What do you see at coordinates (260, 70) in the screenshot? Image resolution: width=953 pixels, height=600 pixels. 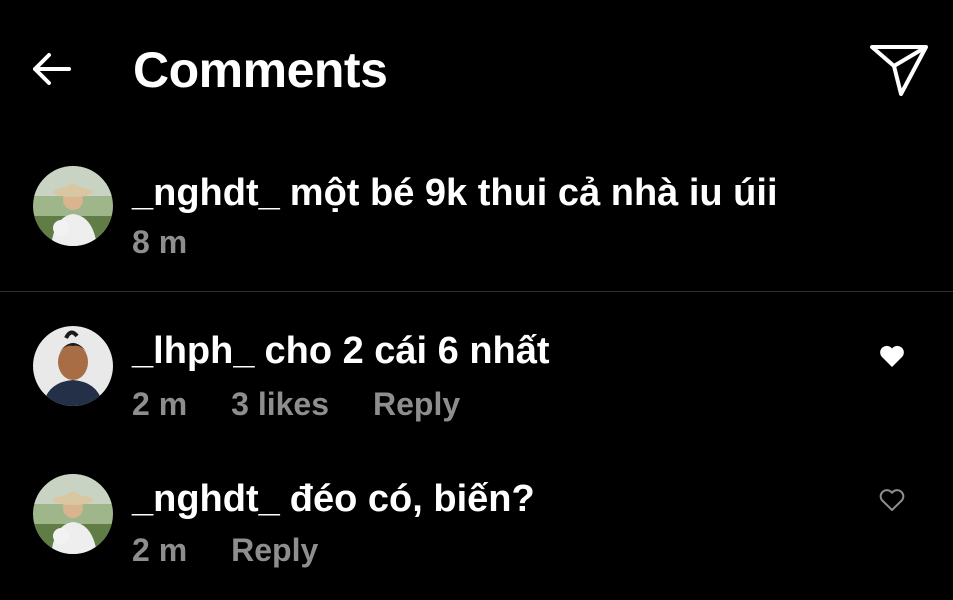 I see `page-title: Comments` at bounding box center [260, 70].